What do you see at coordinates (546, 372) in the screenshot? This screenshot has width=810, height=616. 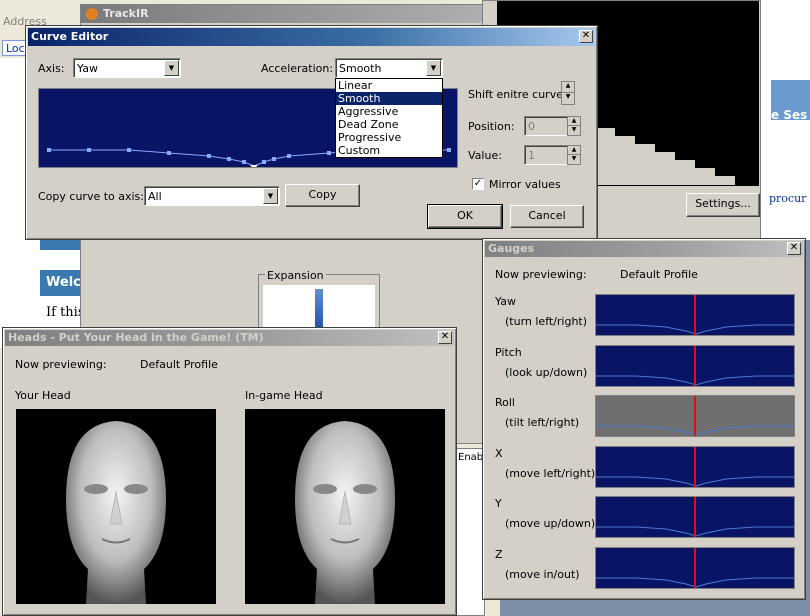 I see `gauge-description: (look up/down)` at bounding box center [546, 372].